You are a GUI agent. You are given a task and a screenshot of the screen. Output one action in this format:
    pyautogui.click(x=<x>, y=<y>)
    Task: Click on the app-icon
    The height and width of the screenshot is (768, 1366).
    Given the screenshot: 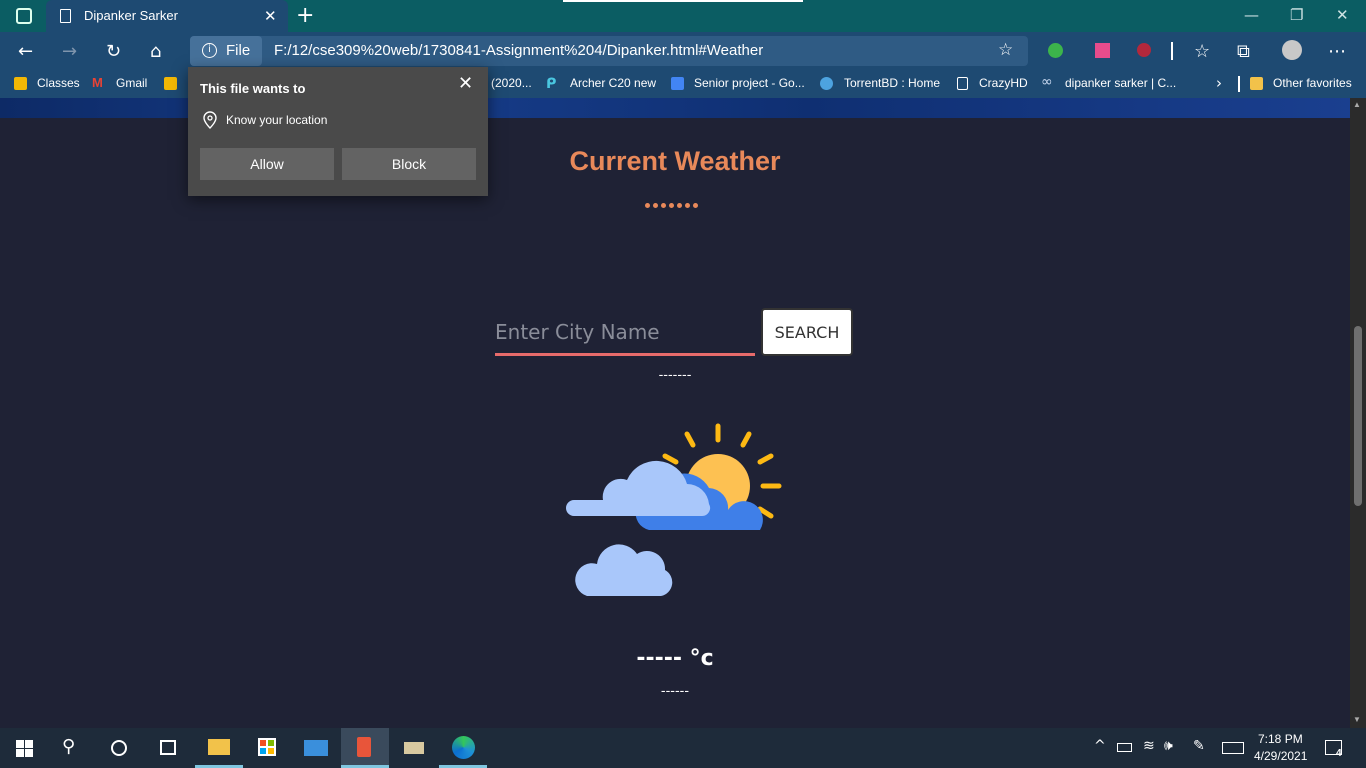 What is the action you would take?
    pyautogui.click(x=414, y=748)
    